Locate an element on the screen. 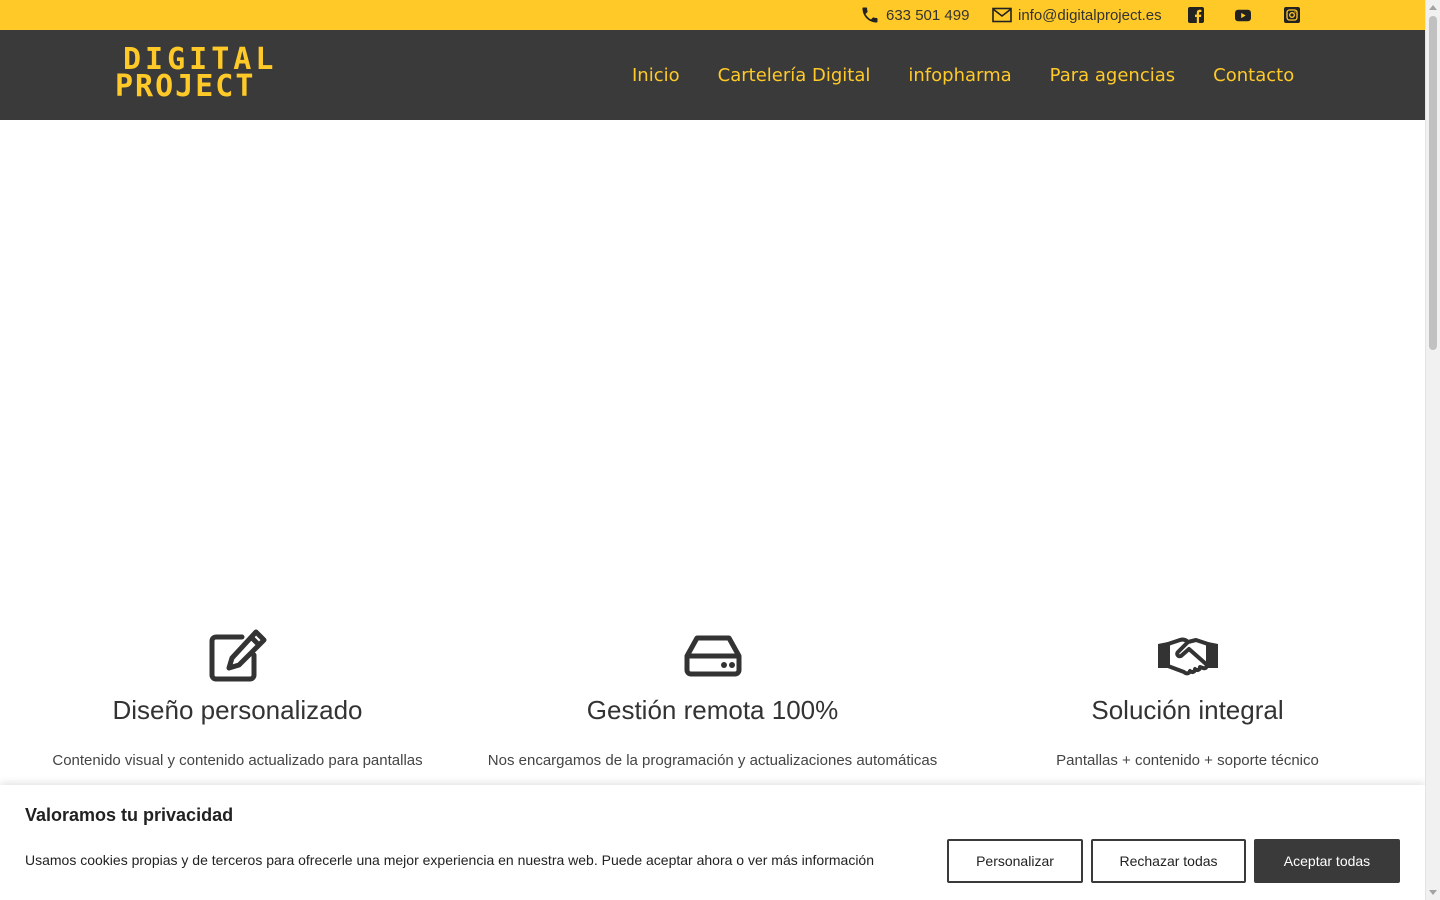 This screenshot has width=1440, height=900. instagram-icon is located at coordinates (1292, 15).